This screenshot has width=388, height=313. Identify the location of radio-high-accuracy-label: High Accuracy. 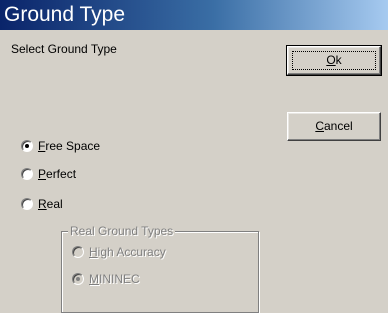
(127, 251).